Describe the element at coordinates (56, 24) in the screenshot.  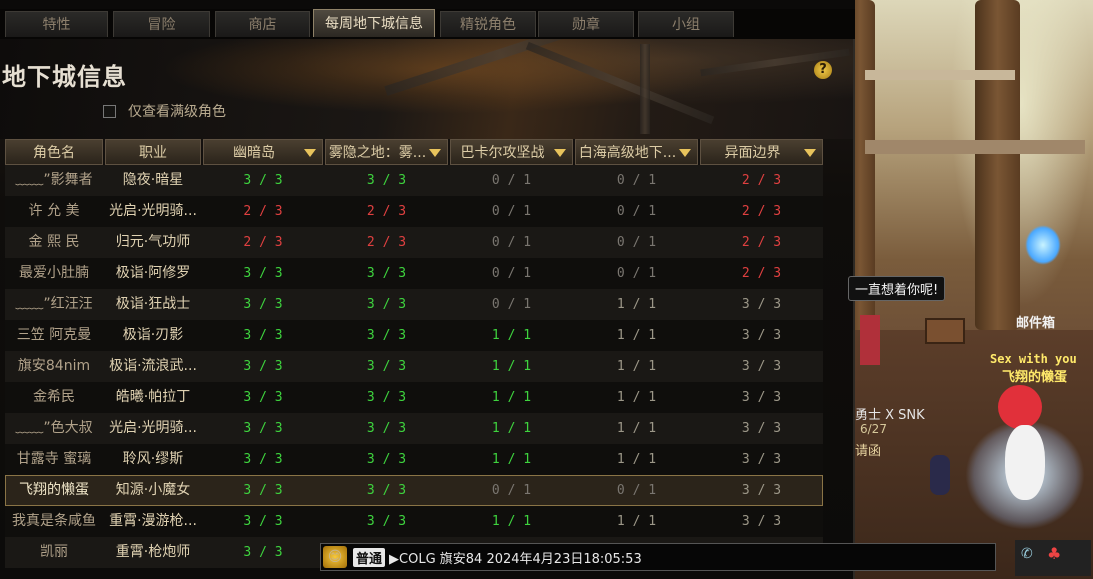
I see `tab-traits: 特性` at that location.